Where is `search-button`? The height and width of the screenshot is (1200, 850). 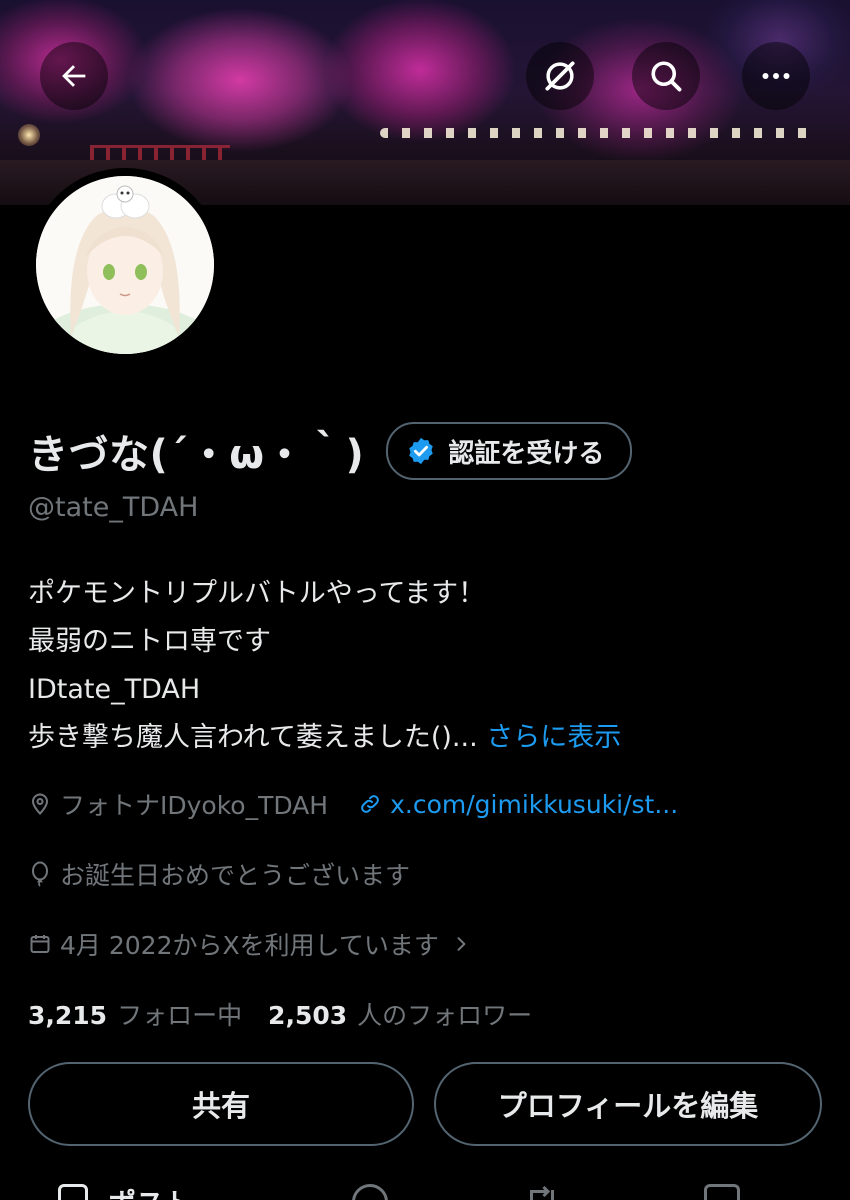 search-button is located at coordinates (666, 76).